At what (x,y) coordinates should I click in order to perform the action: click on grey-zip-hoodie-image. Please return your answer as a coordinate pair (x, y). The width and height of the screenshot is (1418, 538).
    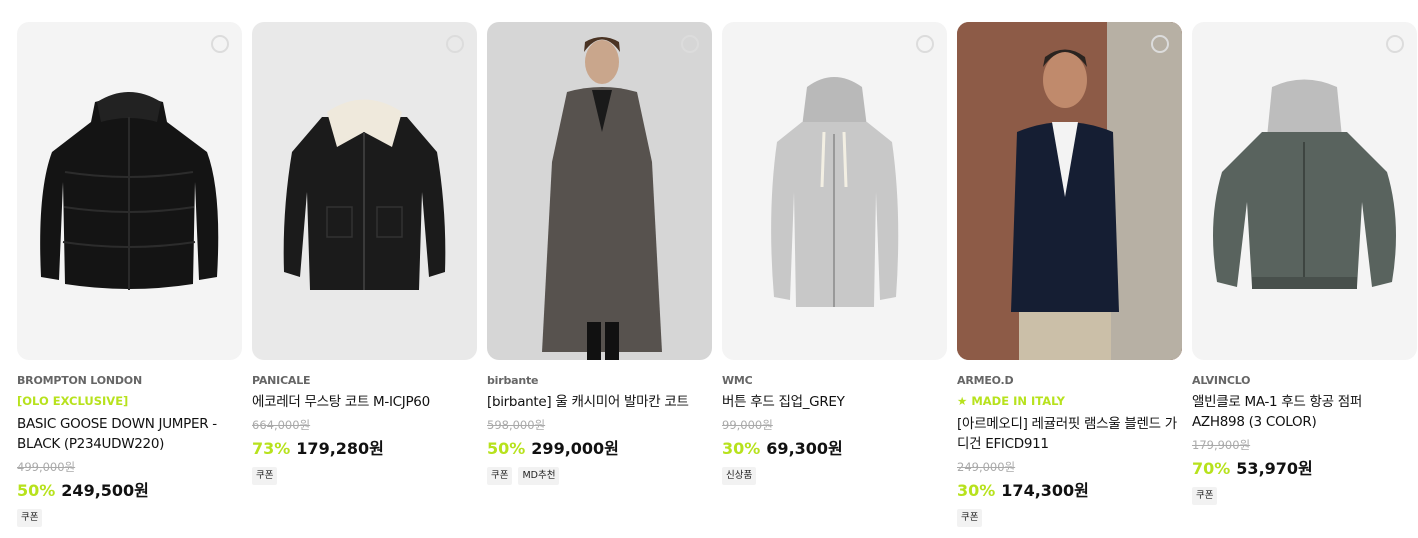
    Looking at the image, I should click on (835, 192).